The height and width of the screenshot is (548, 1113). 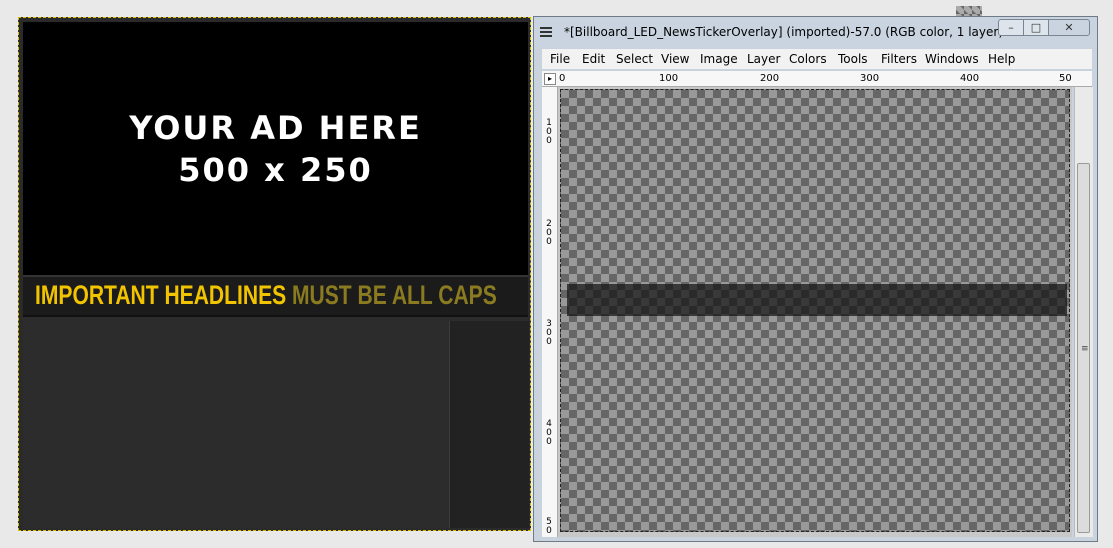 What do you see at coordinates (550, 79) in the screenshot?
I see `quick-mask-toggle-icon: ▸` at bounding box center [550, 79].